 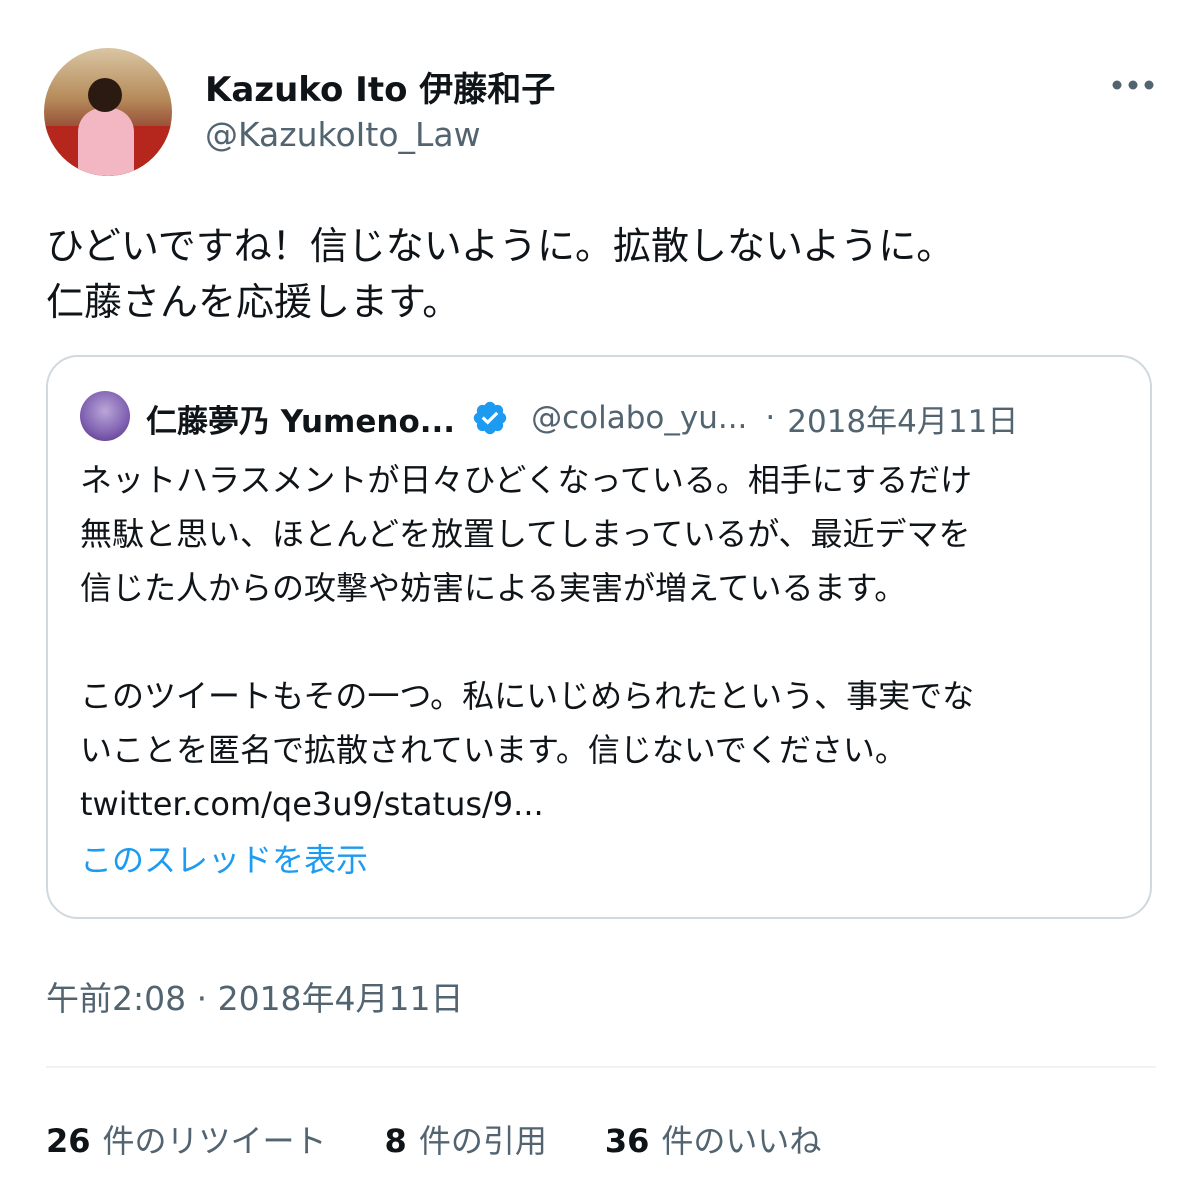 What do you see at coordinates (395, 1141) in the screenshot?
I see `quotes-count: 8` at bounding box center [395, 1141].